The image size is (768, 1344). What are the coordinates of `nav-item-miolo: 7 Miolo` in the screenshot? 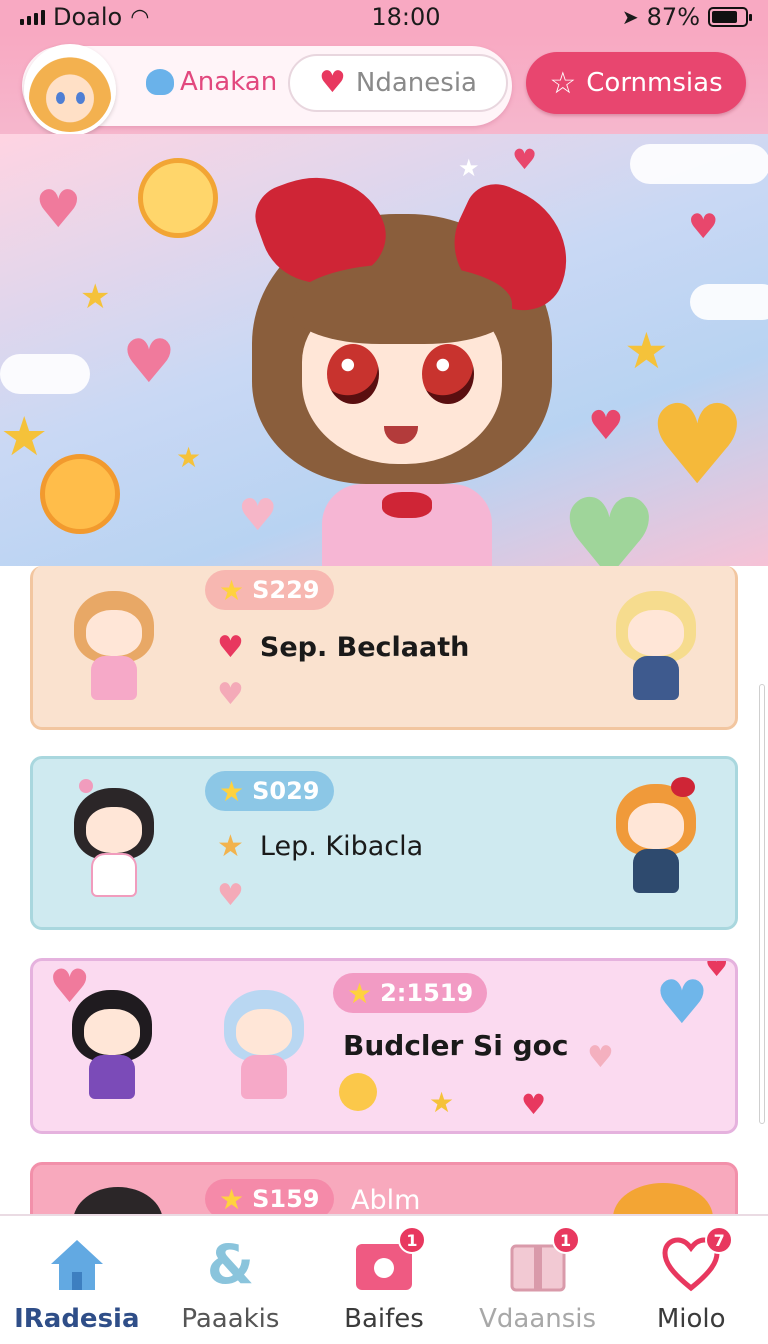 It's located at (691, 1280).